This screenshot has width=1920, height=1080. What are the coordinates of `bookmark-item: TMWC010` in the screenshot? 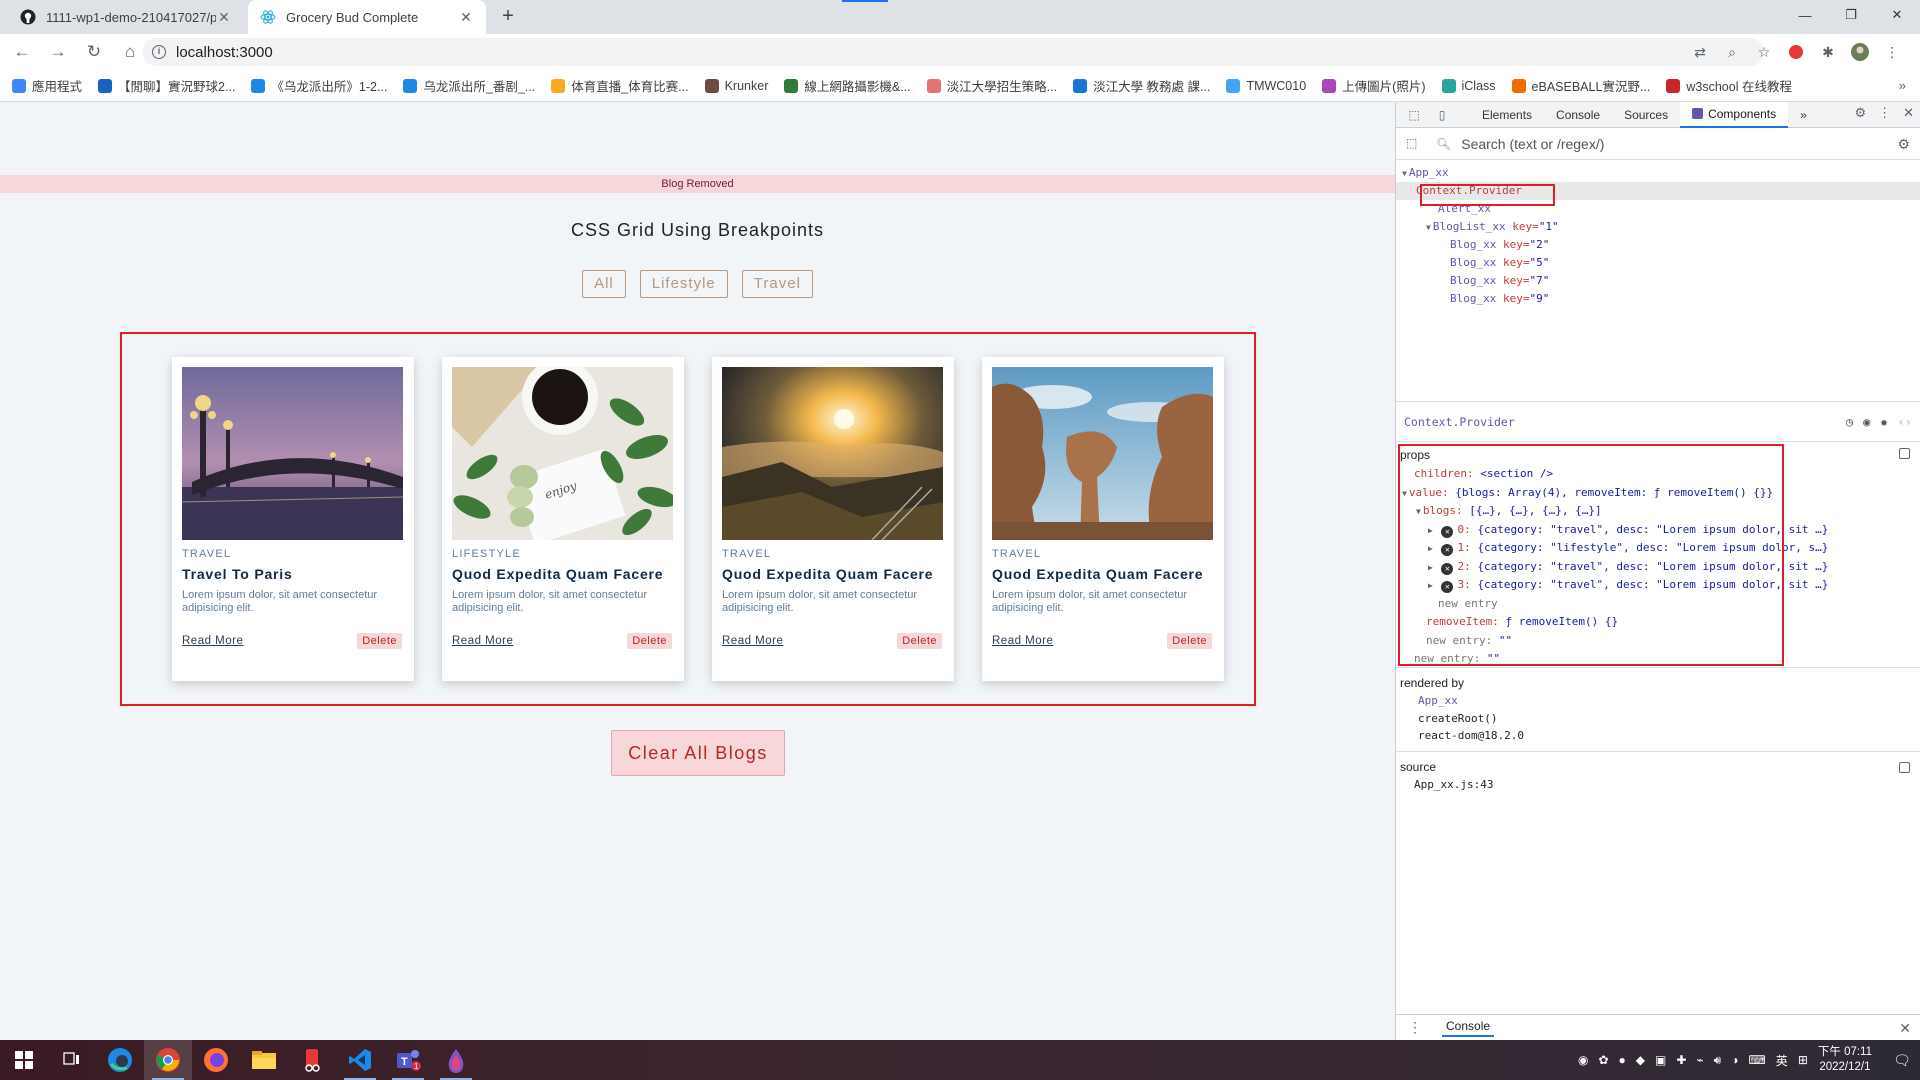 It's located at (1266, 85).